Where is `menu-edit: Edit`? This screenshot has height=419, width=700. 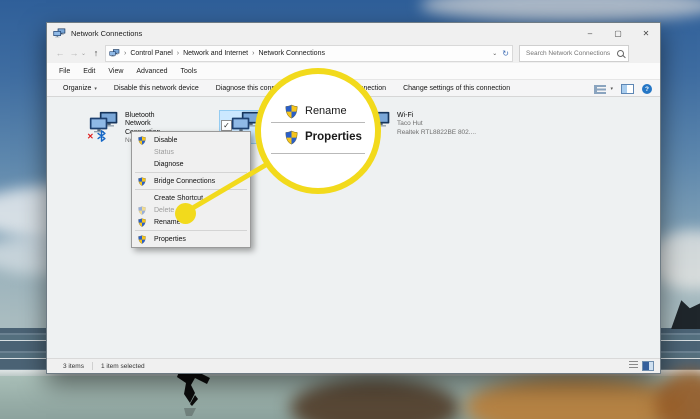 menu-edit: Edit is located at coordinates (89, 71).